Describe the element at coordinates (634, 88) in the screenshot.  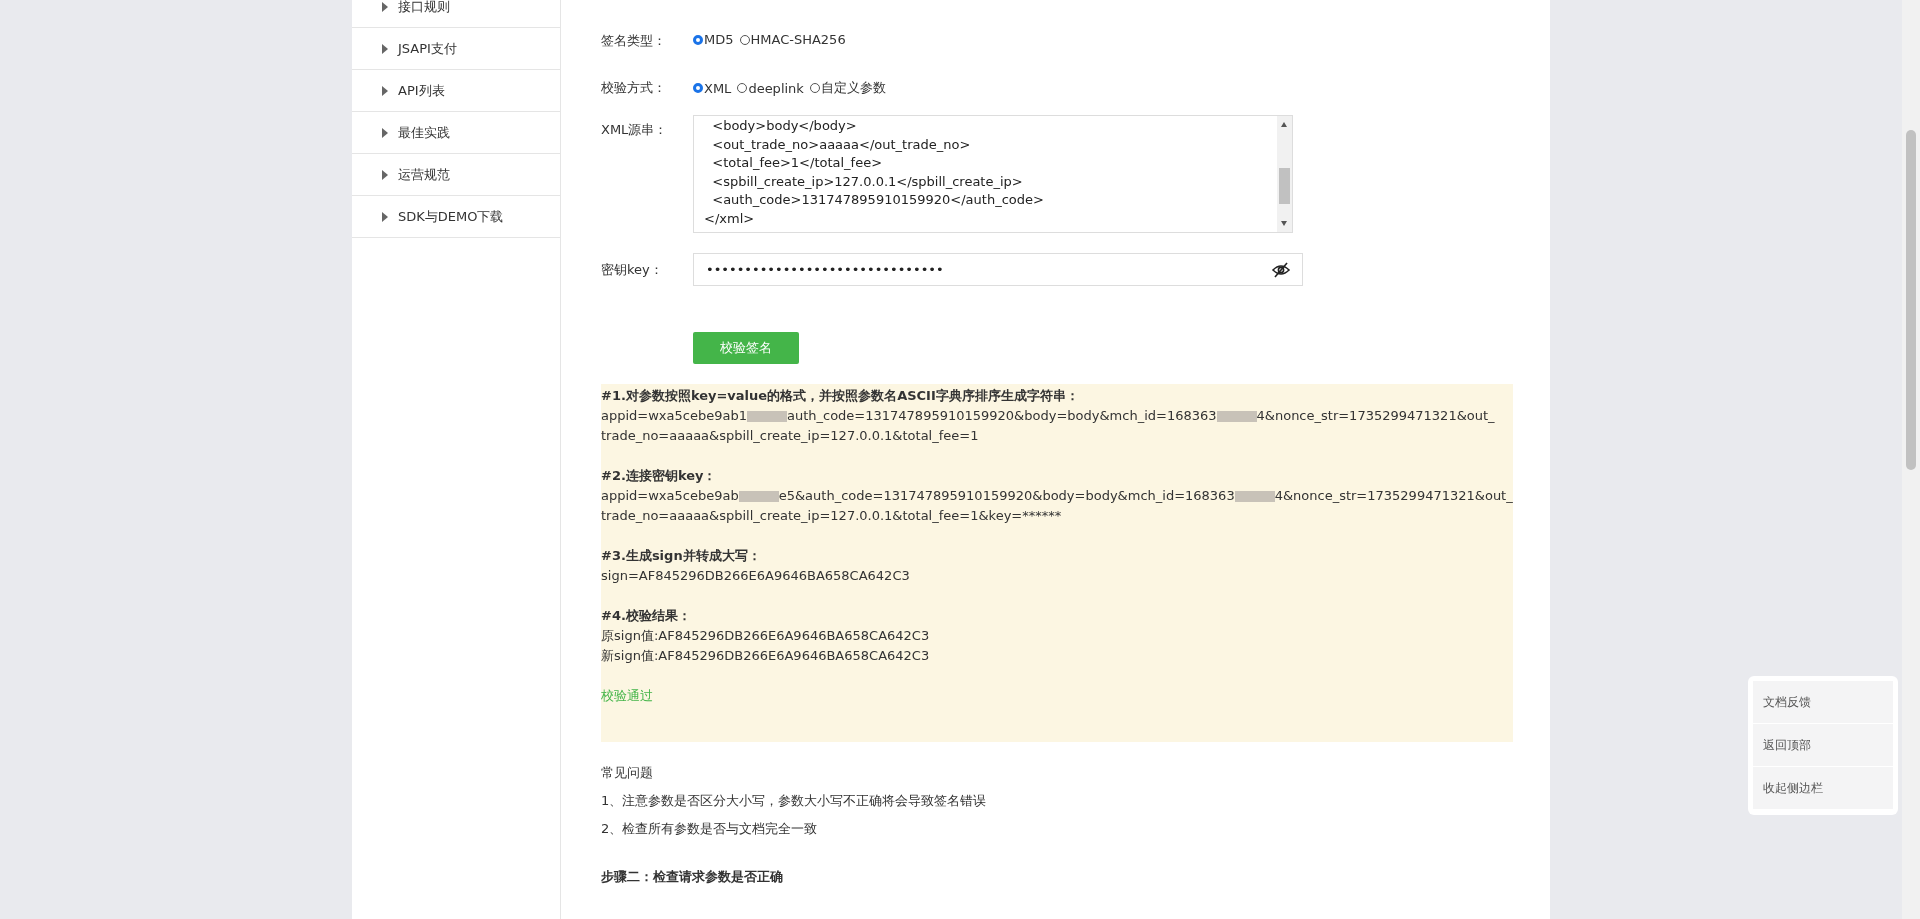
I see `field-label: 校验方式：` at that location.